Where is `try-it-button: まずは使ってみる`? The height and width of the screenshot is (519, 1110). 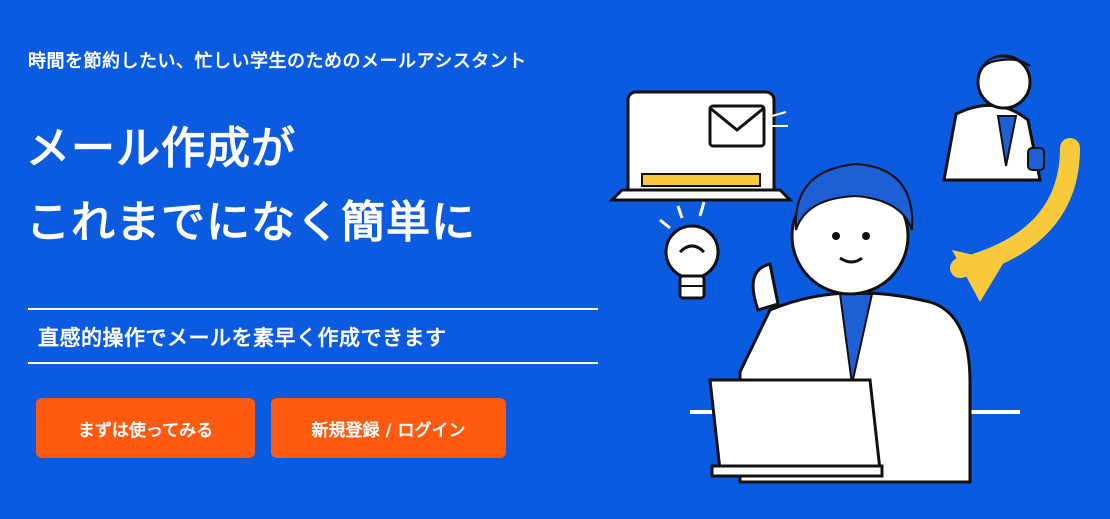
try-it-button: まずは使ってみる is located at coordinates (145, 428).